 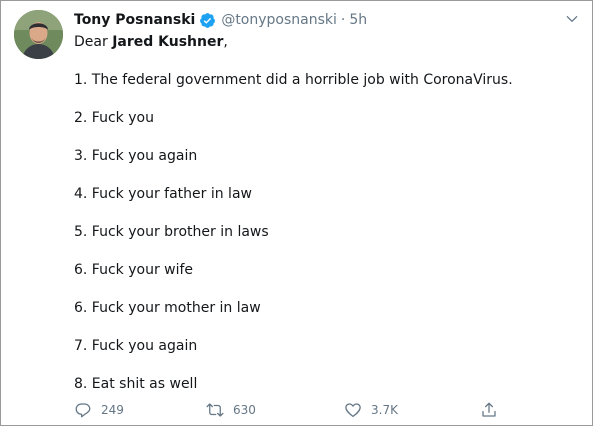 I want to click on greeting-line: Dear Jared Kushner,, so click(x=151, y=42).